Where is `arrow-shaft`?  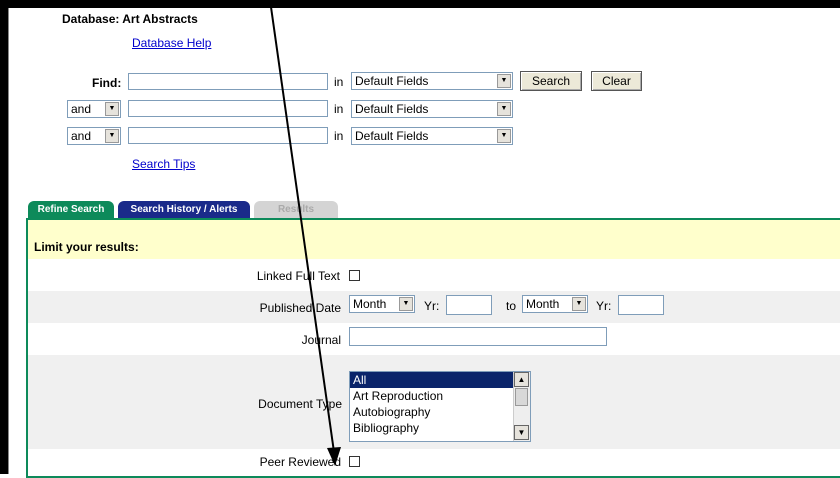 arrow-shaft is located at coordinates (302, 226).